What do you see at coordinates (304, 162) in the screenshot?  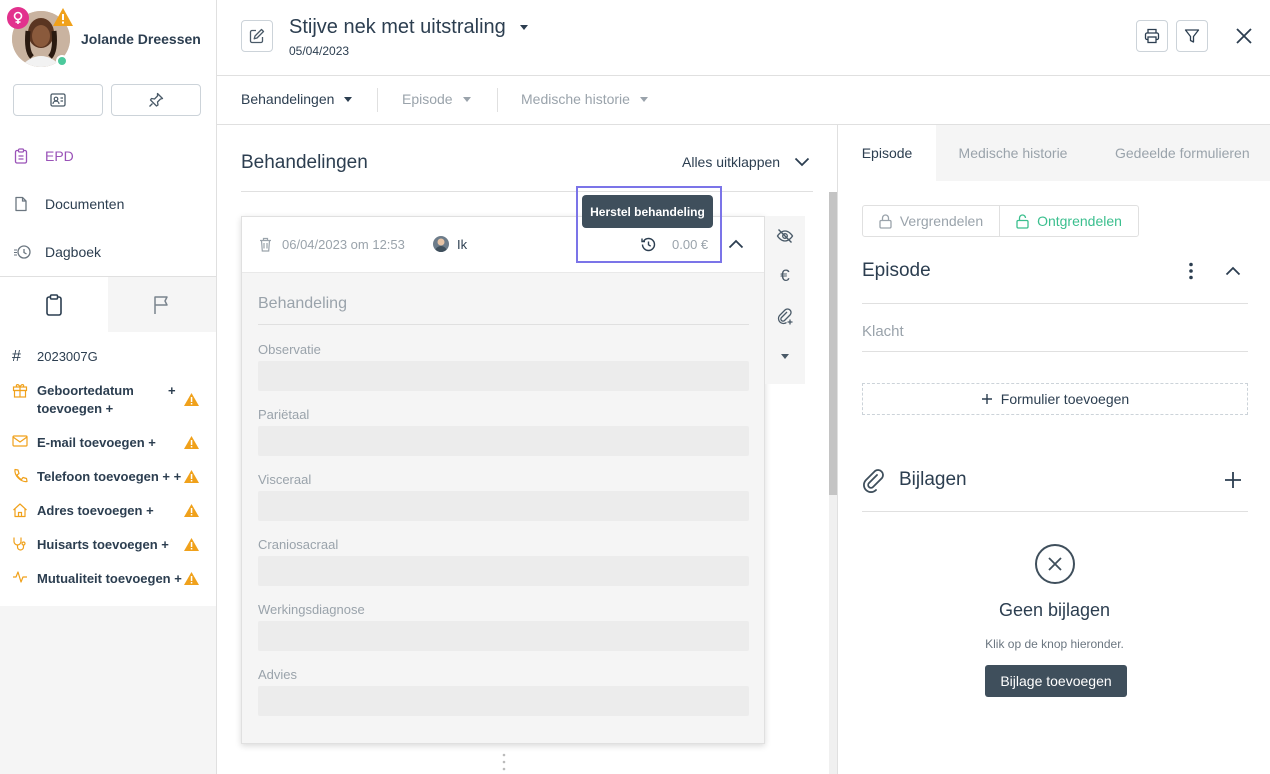 I see `section-title: Behandelingen` at bounding box center [304, 162].